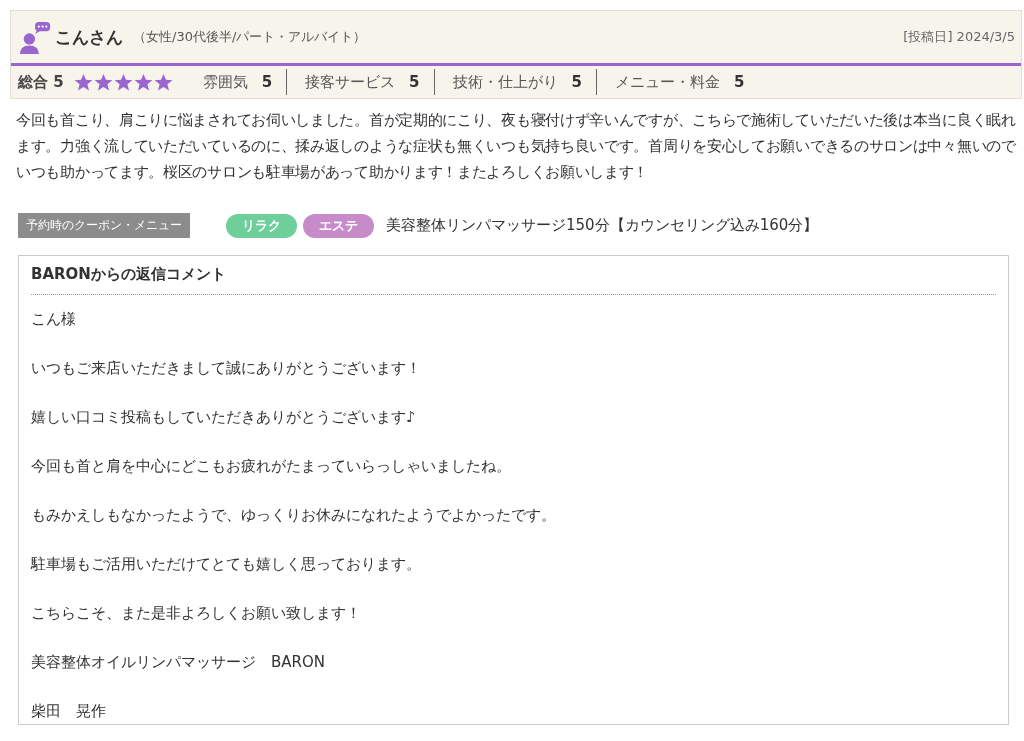 This screenshot has height=741, width=1024. I want to click on post-date: [投稿日] 2024/3/5, so click(959, 37).